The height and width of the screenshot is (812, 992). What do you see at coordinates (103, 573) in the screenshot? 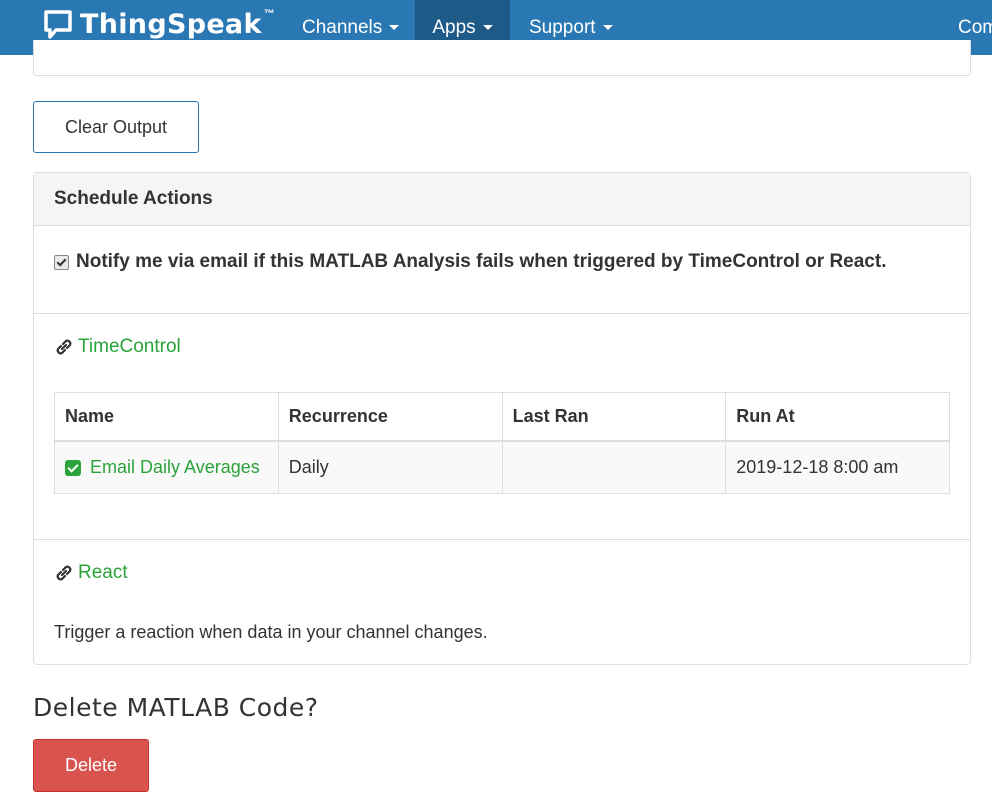
I see `react-link: React` at bounding box center [103, 573].